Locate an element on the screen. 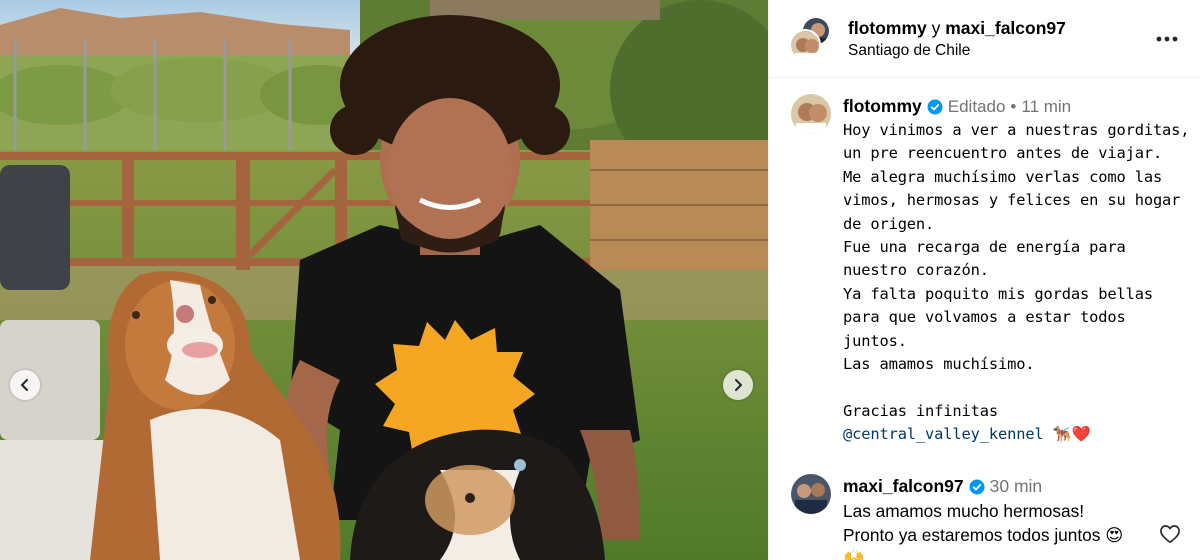 This screenshot has width=1200, height=560. comment-timestamp: 30 min is located at coordinates (1016, 486).